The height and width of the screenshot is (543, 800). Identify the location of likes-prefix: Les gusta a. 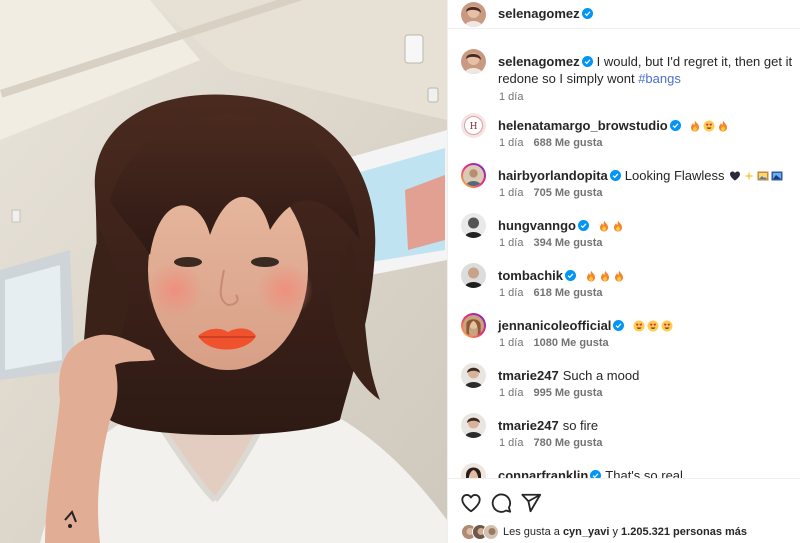
(533, 532).